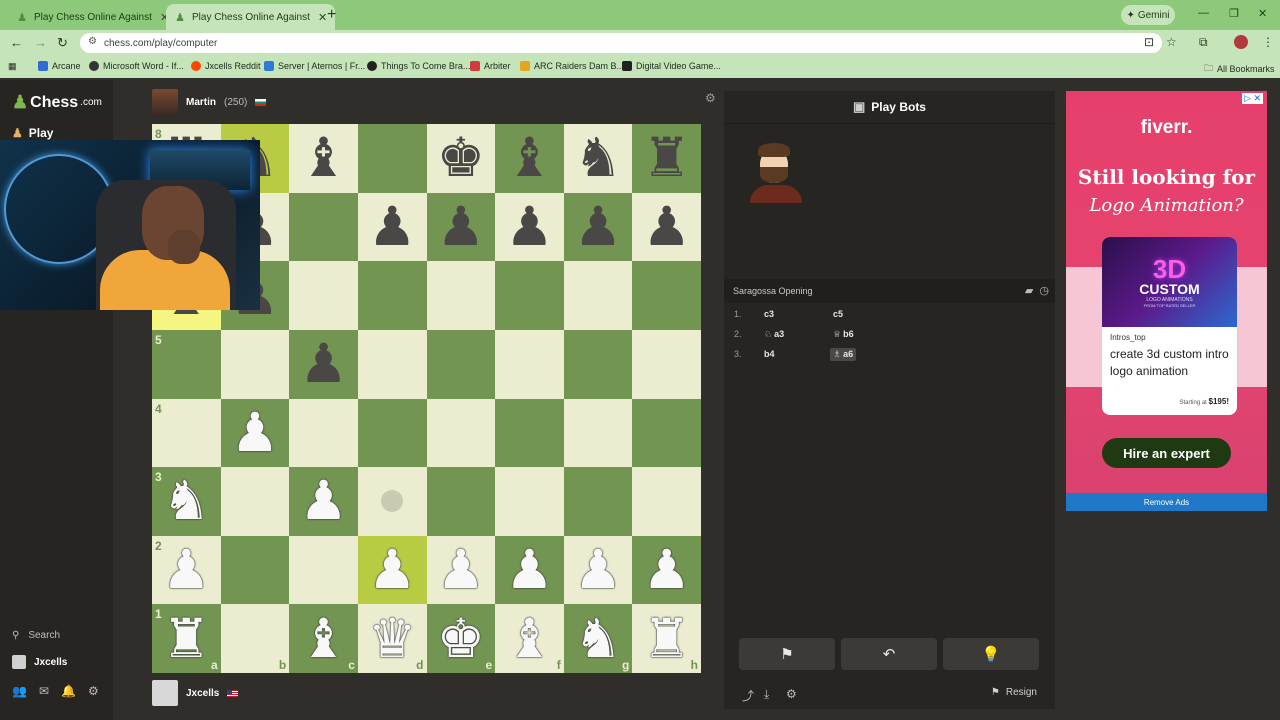  Describe the element at coordinates (598, 295) in the screenshot. I see `square-g6` at that location.